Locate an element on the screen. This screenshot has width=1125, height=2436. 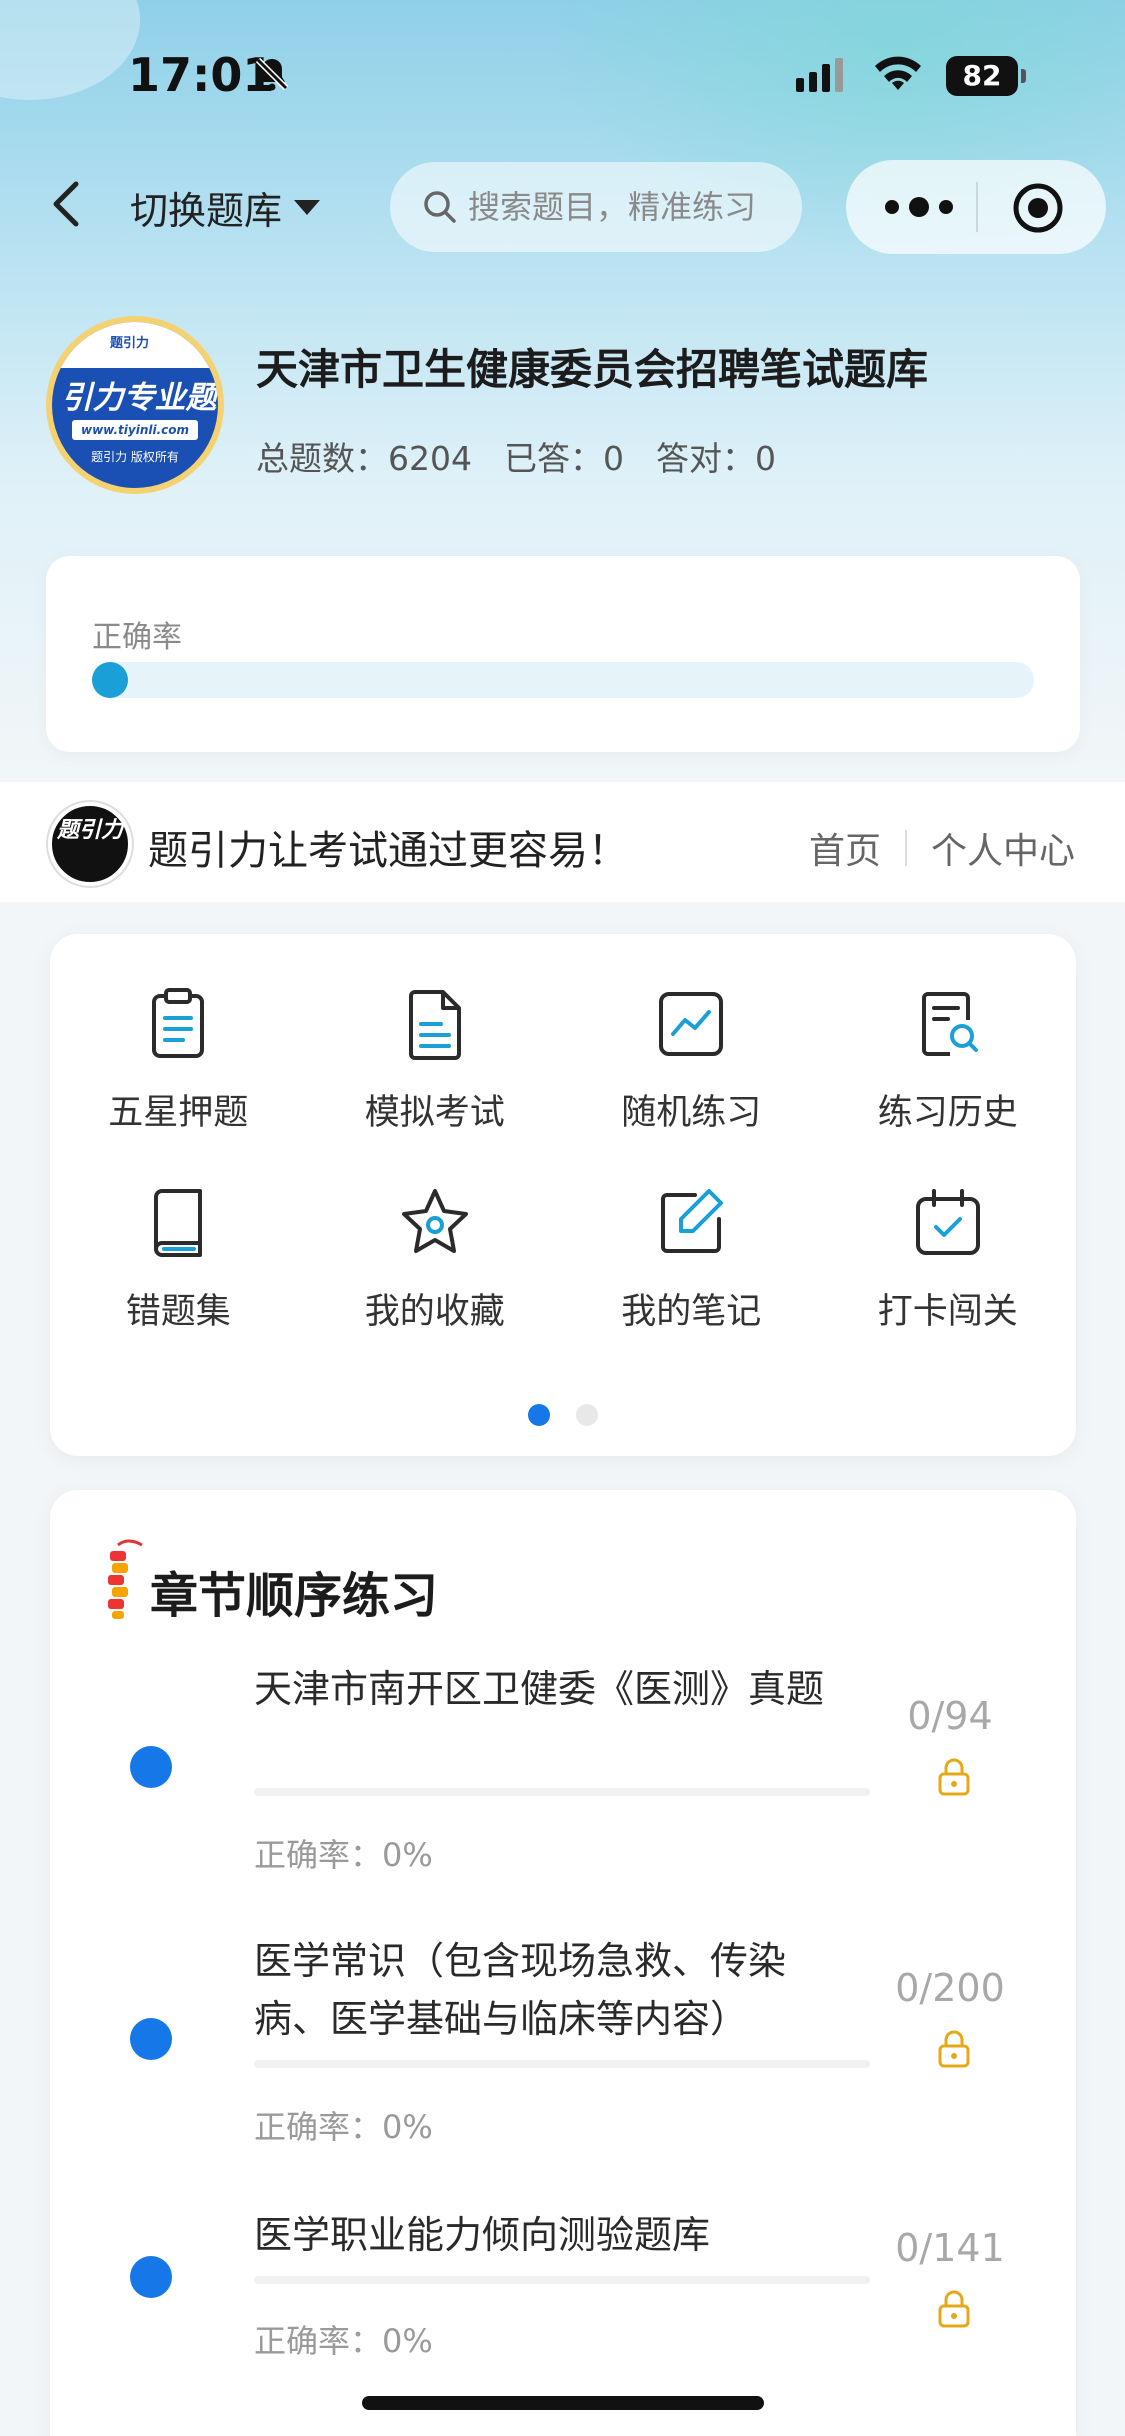
chapter-header: 章节顺序练习 is located at coordinates (266, 1580).